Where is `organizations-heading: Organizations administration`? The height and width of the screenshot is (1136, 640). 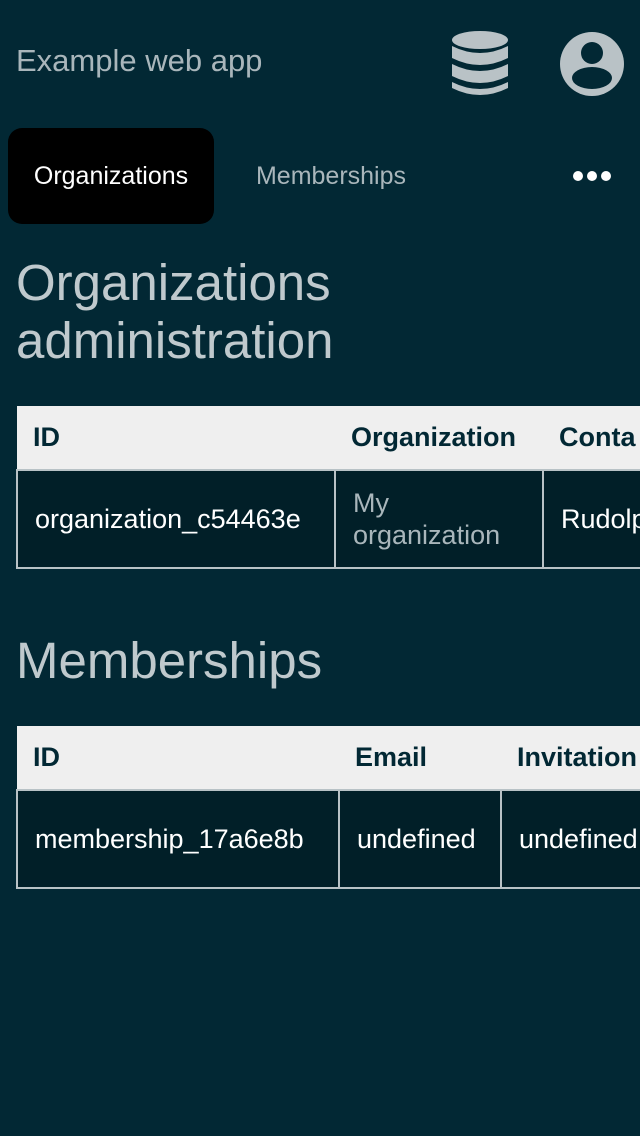
organizations-heading: Organizations administration is located at coordinates (186, 312).